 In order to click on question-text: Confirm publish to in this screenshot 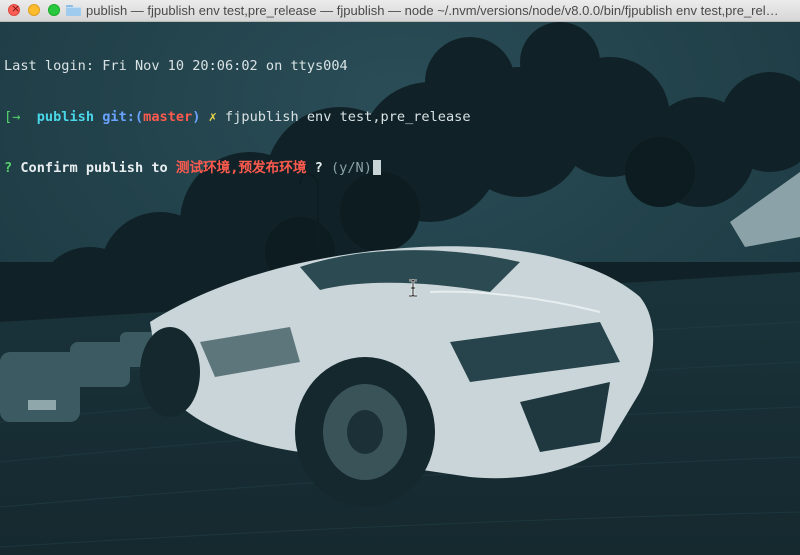, I will do `click(94, 168)`.